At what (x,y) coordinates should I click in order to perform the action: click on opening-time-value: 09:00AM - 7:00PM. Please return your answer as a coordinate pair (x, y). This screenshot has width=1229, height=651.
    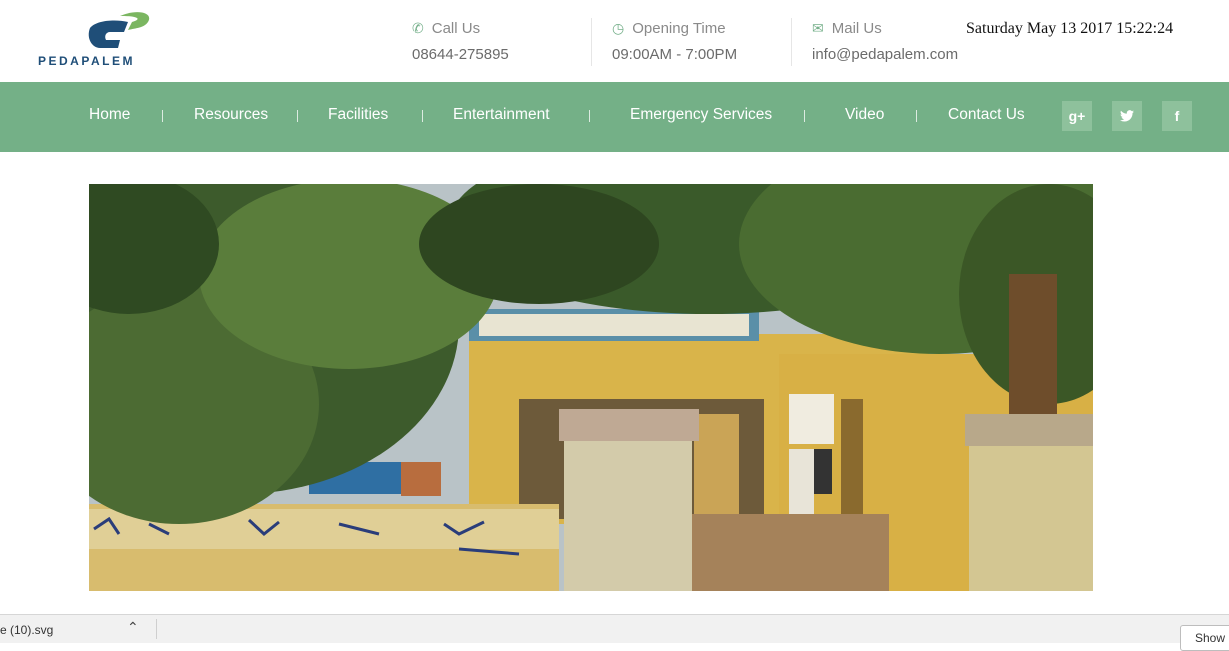
    Looking at the image, I should click on (675, 54).